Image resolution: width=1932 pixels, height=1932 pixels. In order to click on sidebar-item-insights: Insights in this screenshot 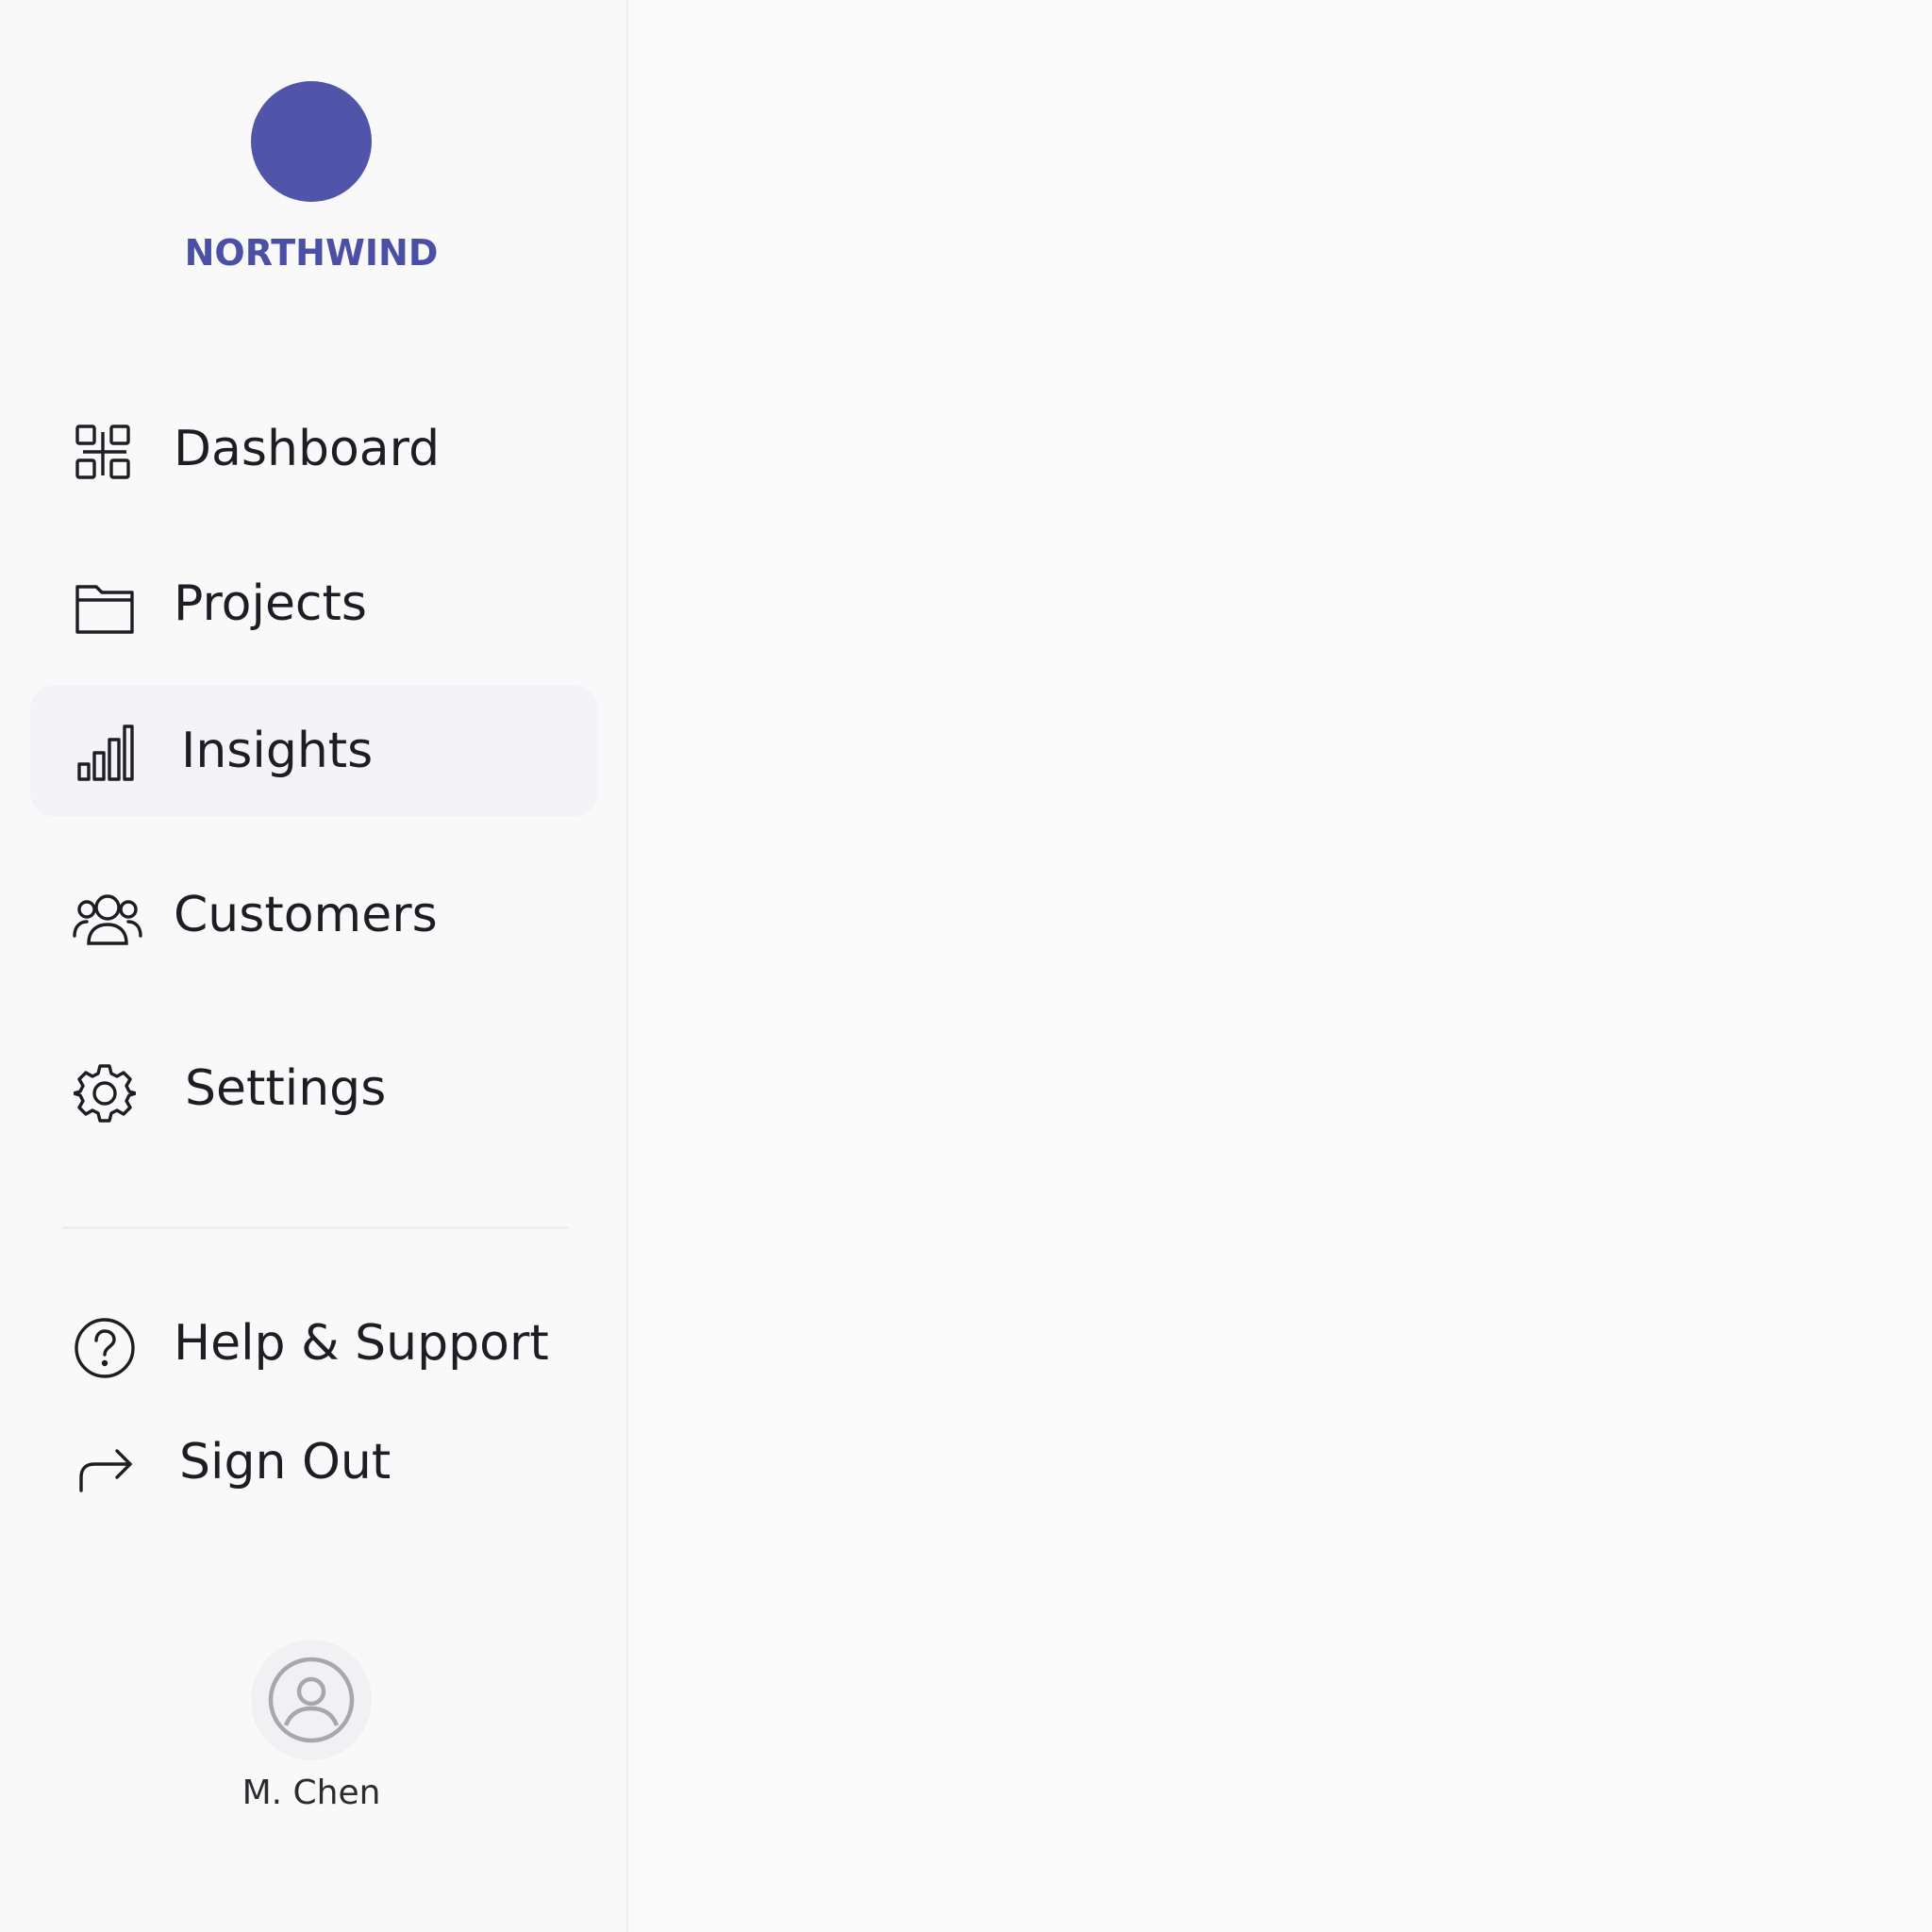, I will do `click(314, 751)`.